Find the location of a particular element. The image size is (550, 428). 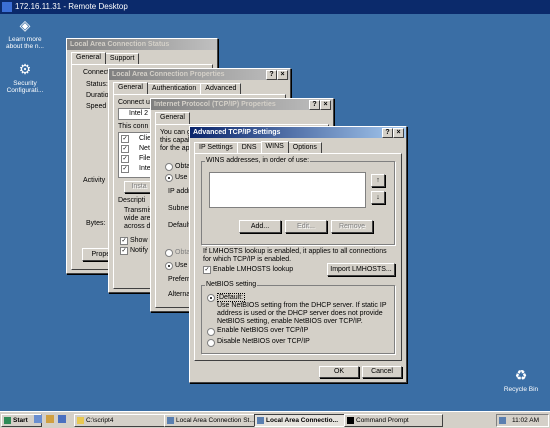

status-label: Status: is located at coordinates (97, 84).